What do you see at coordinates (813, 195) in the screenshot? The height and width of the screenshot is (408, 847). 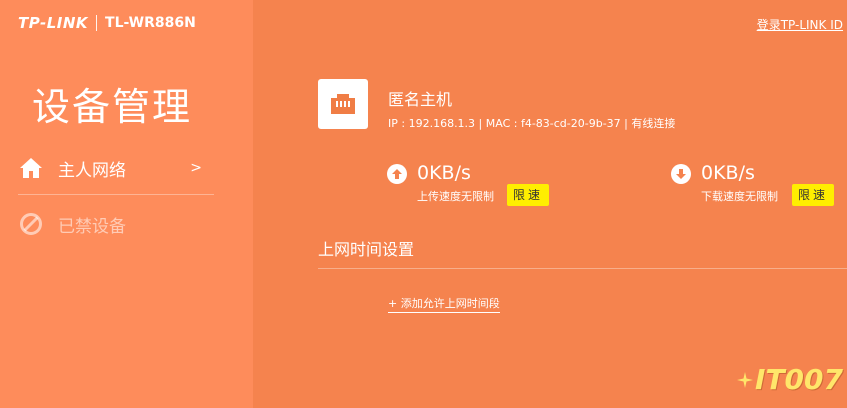 I see `download-limit-button: 限速` at bounding box center [813, 195].